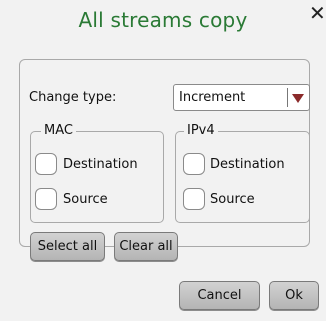 The width and height of the screenshot is (326, 321). I want to click on triangle-down-icon, so click(298, 98).